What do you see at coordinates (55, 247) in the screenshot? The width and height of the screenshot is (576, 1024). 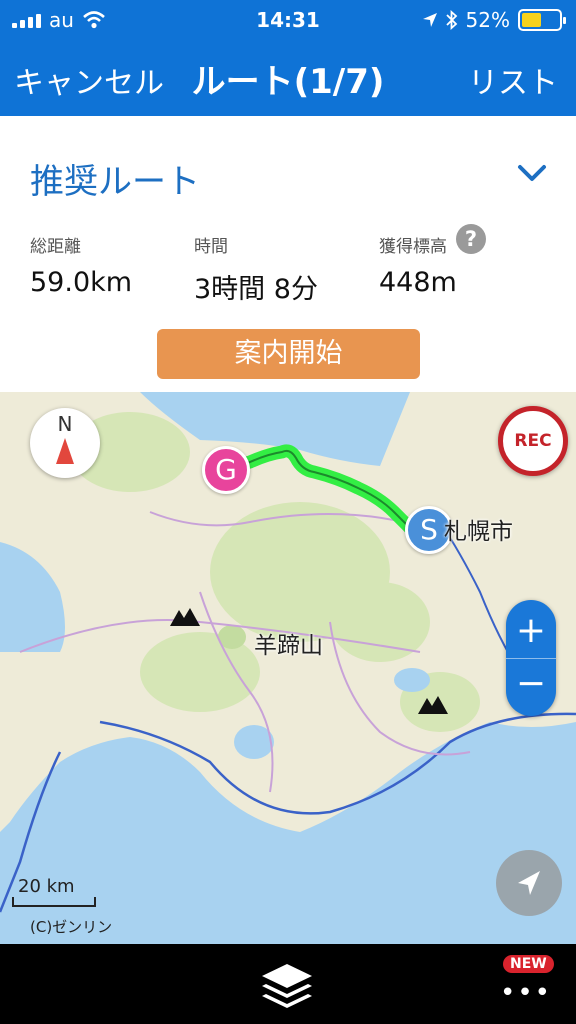 I see `stat-distance-label: 総距離` at bounding box center [55, 247].